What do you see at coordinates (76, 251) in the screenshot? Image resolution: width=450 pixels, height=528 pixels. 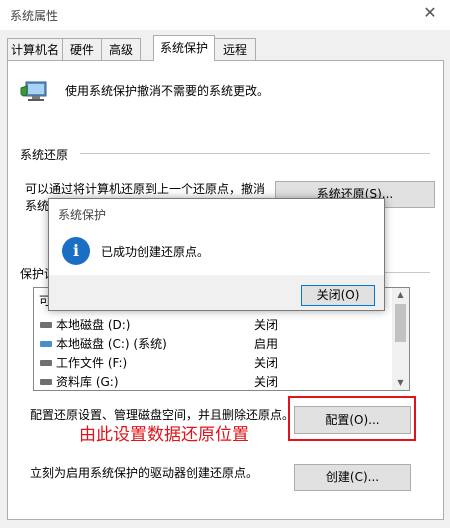 I see `info-icon: i` at bounding box center [76, 251].